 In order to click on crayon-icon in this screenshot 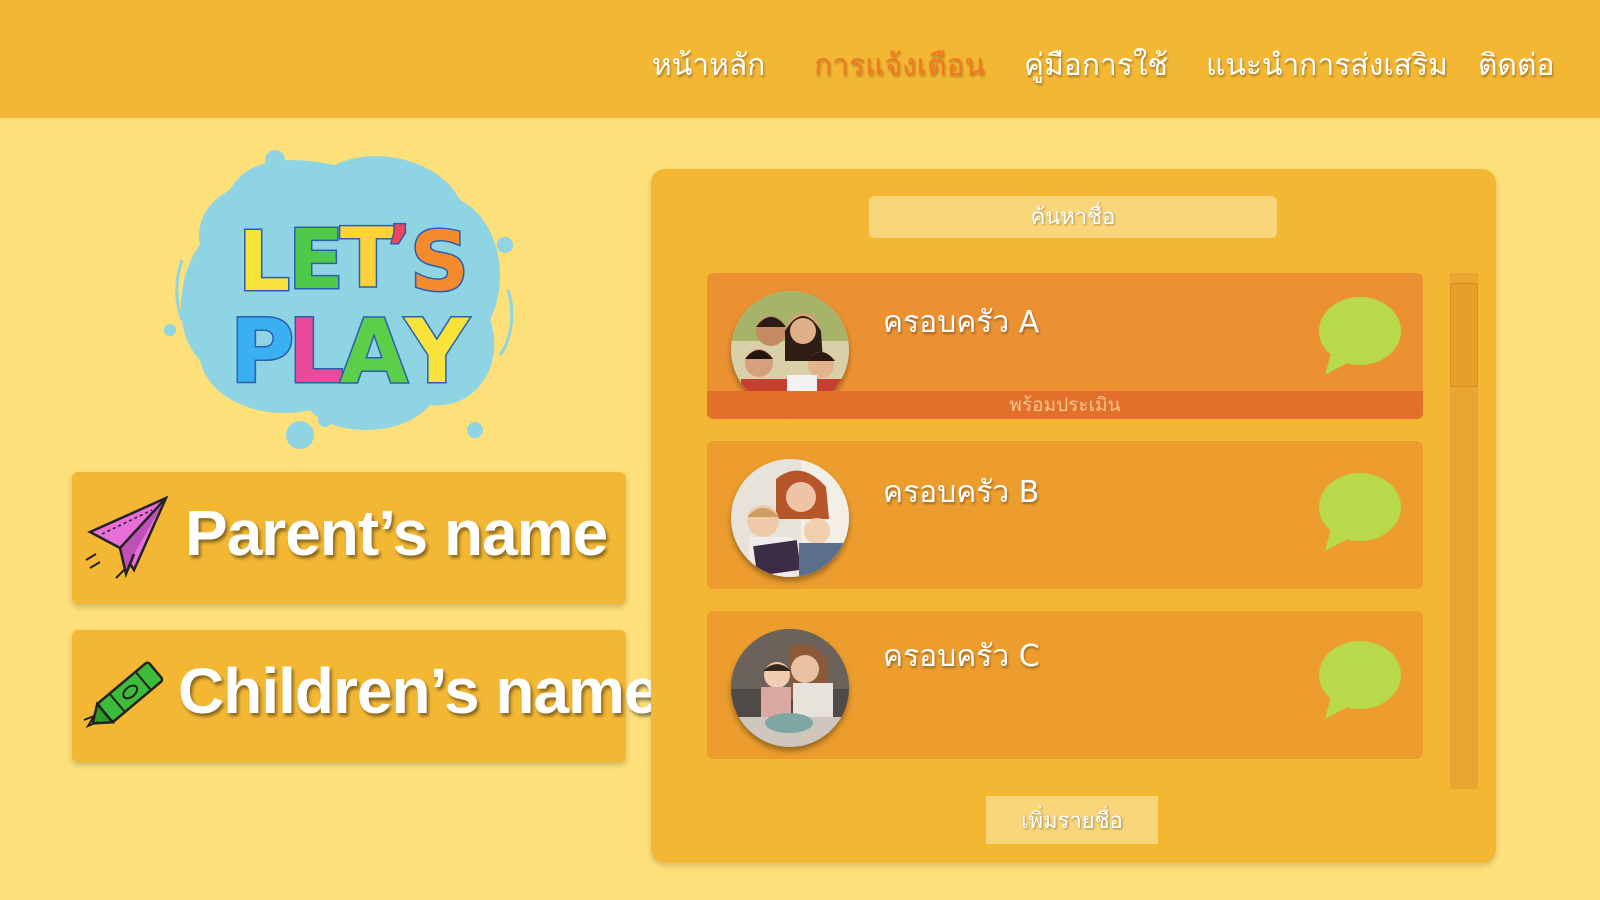, I will do `click(123, 695)`.